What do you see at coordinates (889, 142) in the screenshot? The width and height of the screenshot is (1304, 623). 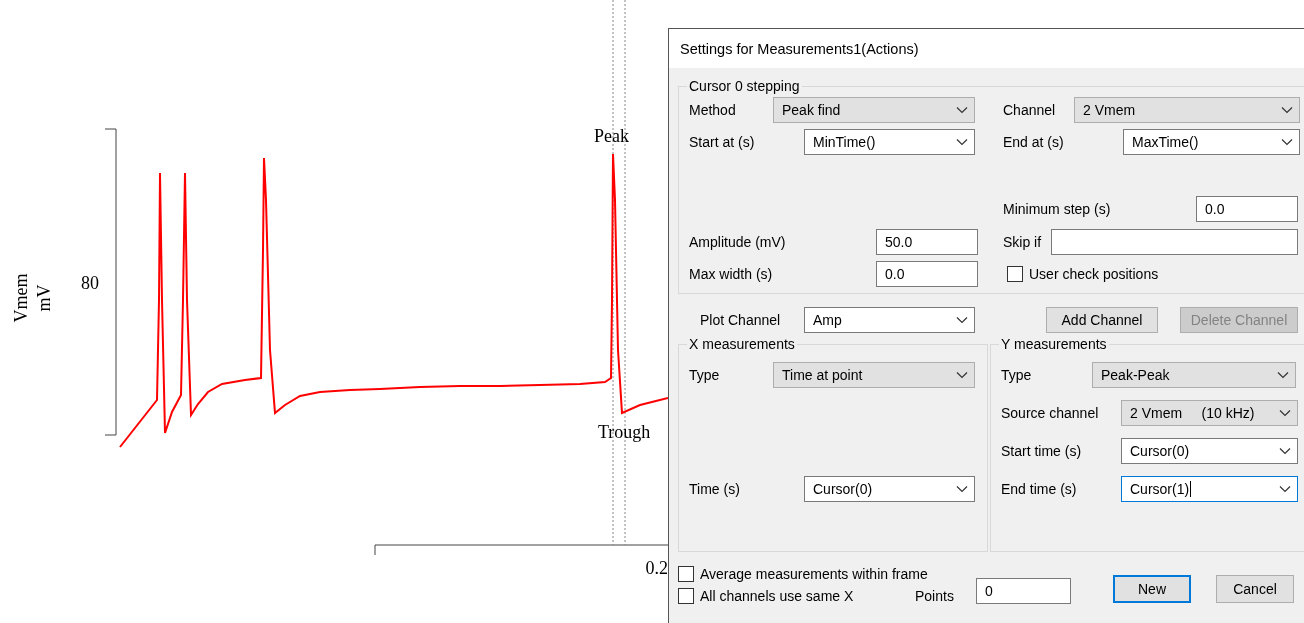 I see `combo-box: MinTime()` at bounding box center [889, 142].